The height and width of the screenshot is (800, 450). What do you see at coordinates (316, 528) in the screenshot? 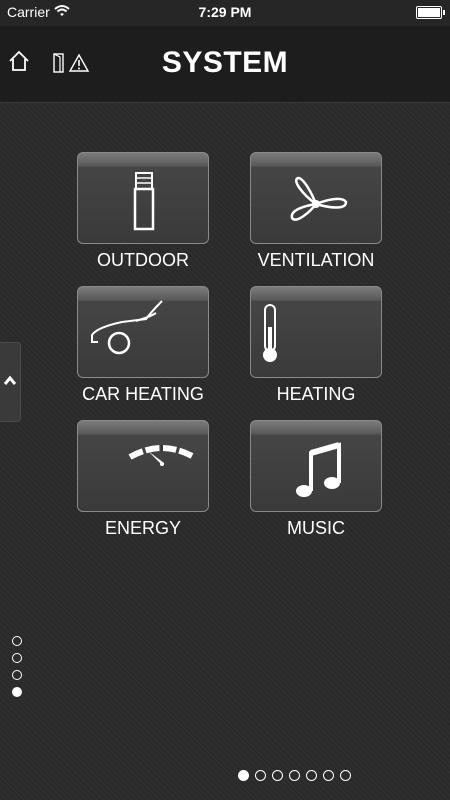
I see `tile-label: MUSIC` at bounding box center [316, 528].